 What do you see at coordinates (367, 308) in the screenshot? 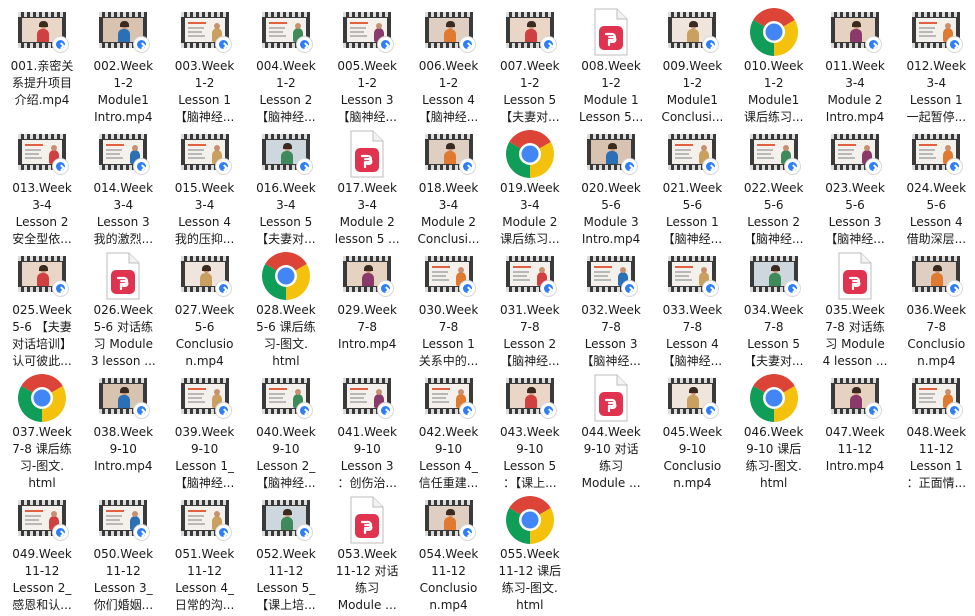
I see `file-item: 029.Week 7-8 Intro.mp4` at bounding box center [367, 308].